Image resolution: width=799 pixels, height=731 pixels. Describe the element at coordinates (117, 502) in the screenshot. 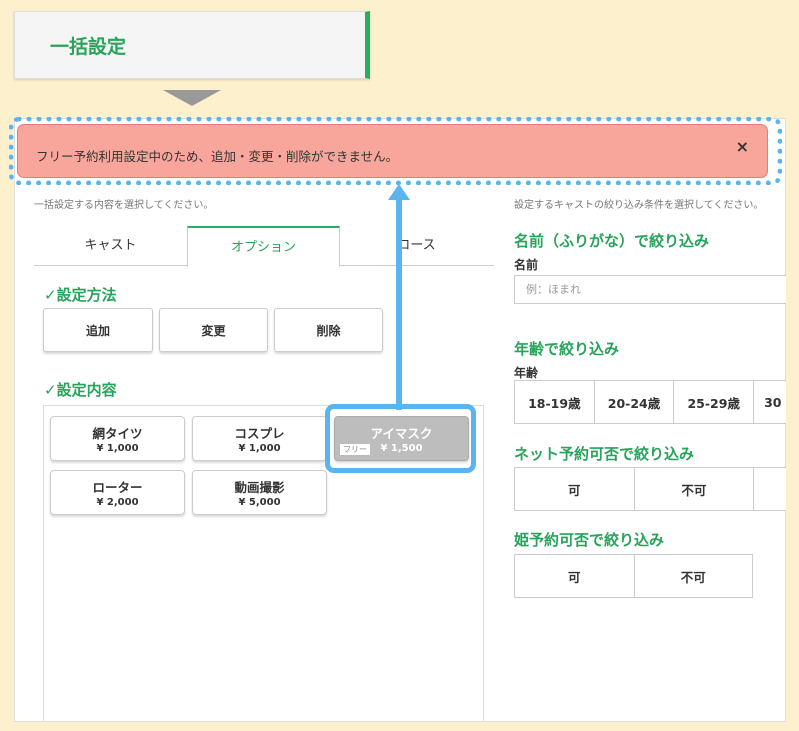

I see `option-price: ¥ 2,000` at that location.